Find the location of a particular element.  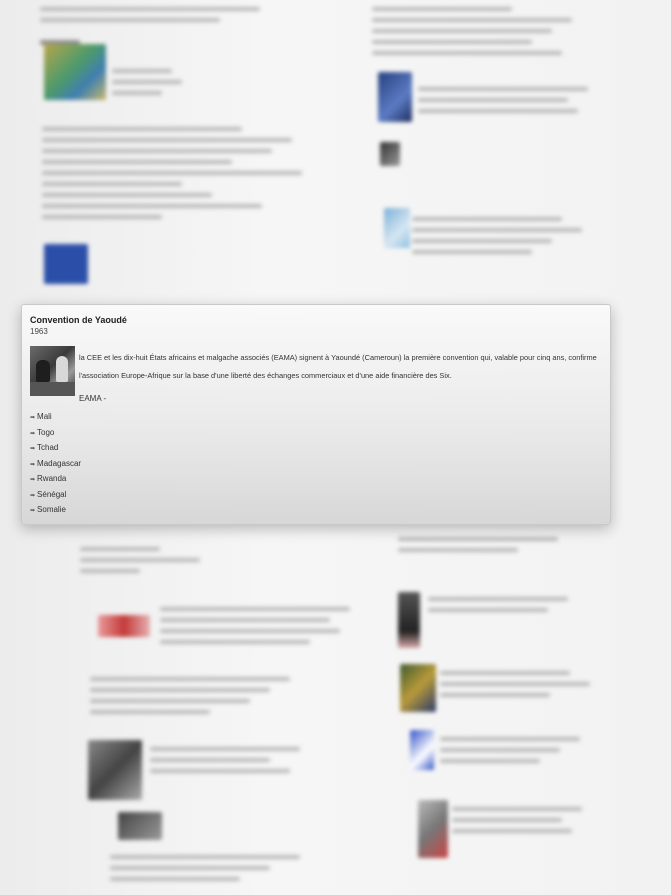

country-name: Tchad is located at coordinates (48, 447).